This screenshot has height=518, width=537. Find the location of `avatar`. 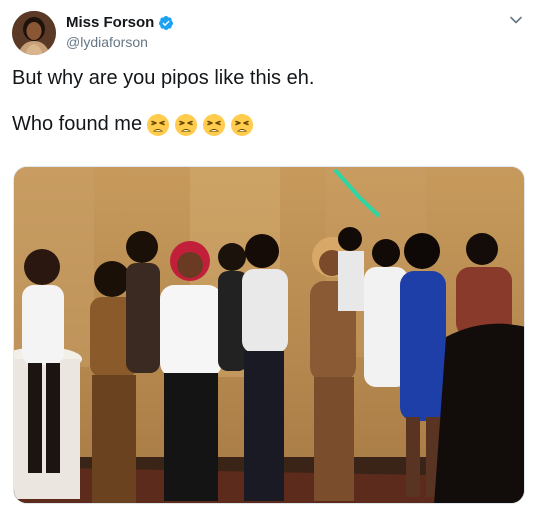

avatar is located at coordinates (34, 33).